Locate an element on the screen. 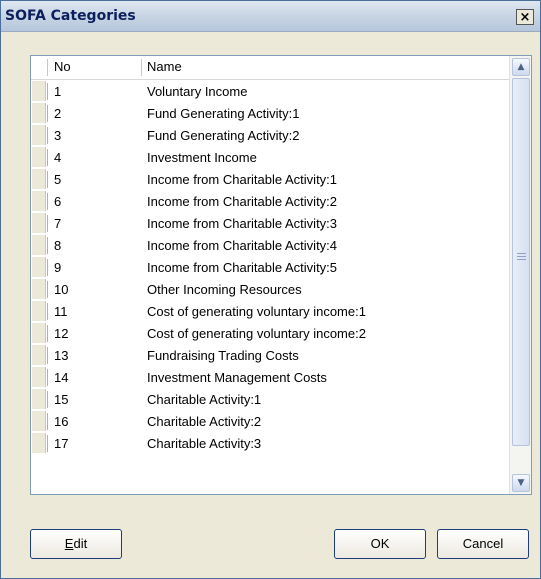 Image resolution: width=541 pixels, height=579 pixels. scroll-thumb is located at coordinates (521, 262).